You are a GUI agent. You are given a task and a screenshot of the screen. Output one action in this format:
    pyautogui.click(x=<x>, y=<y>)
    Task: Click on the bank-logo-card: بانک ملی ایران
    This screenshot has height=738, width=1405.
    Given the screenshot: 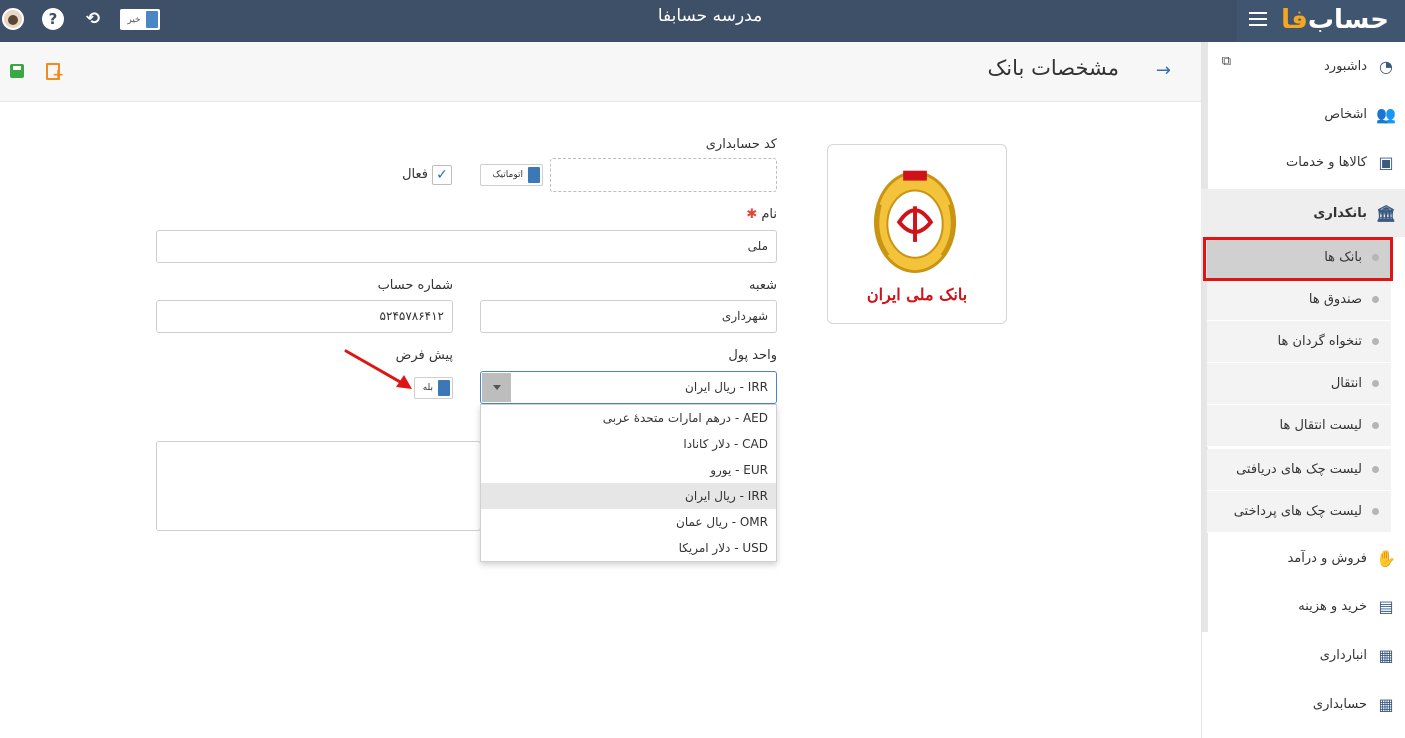 What is the action you would take?
    pyautogui.click(x=917, y=234)
    